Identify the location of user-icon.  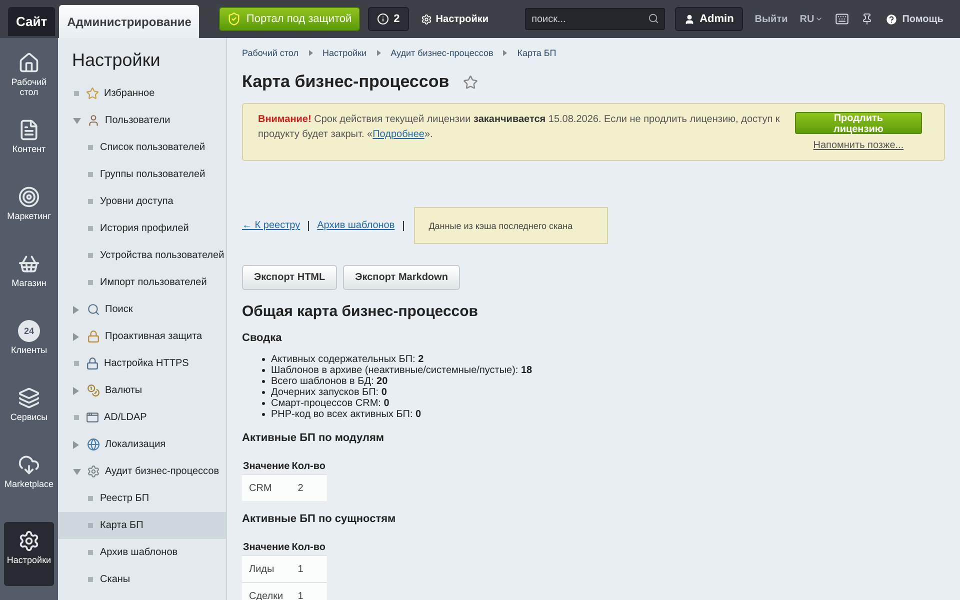
(689, 19).